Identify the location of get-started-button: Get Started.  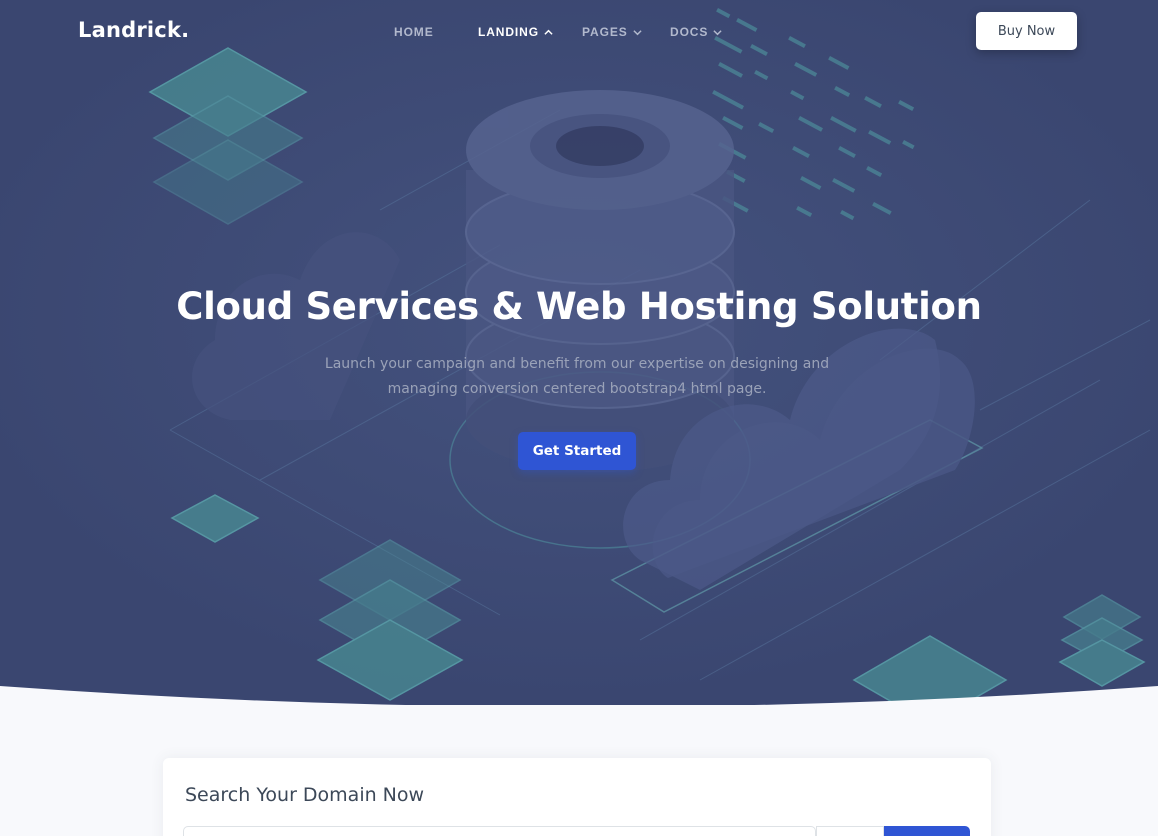
(577, 451).